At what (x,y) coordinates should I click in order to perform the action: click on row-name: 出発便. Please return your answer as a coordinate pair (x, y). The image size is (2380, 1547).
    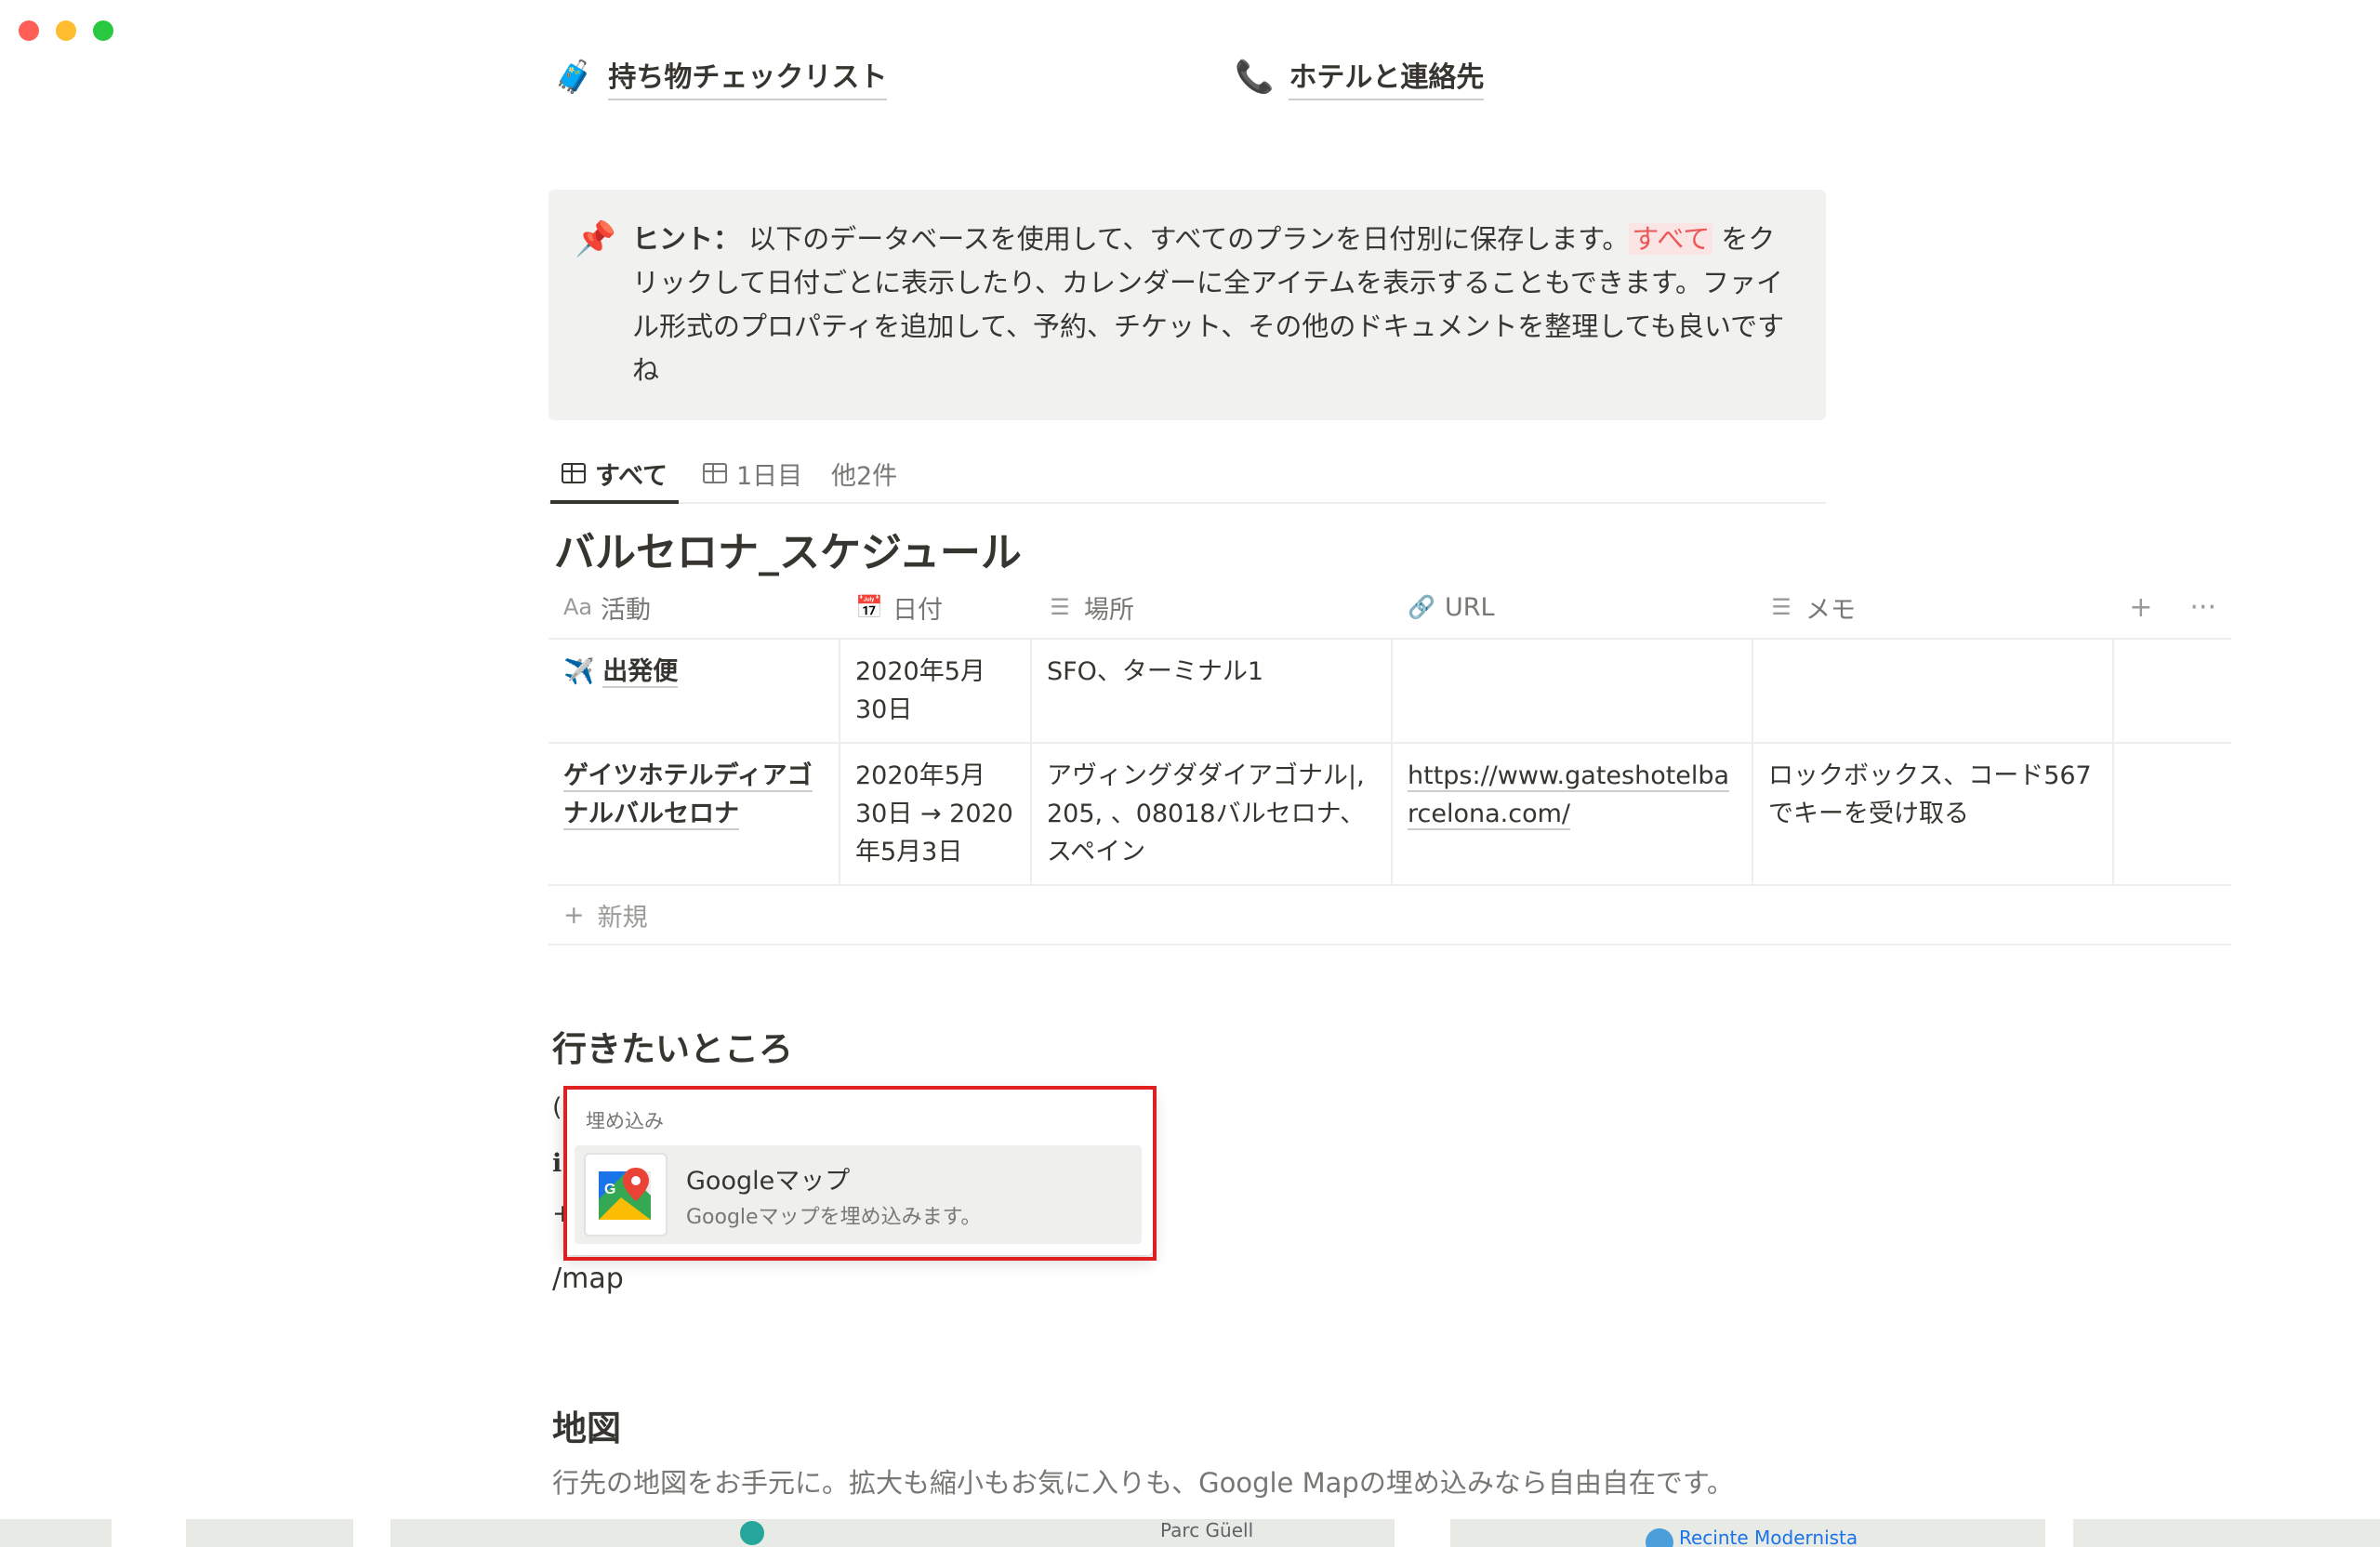
    Looking at the image, I should click on (640, 672).